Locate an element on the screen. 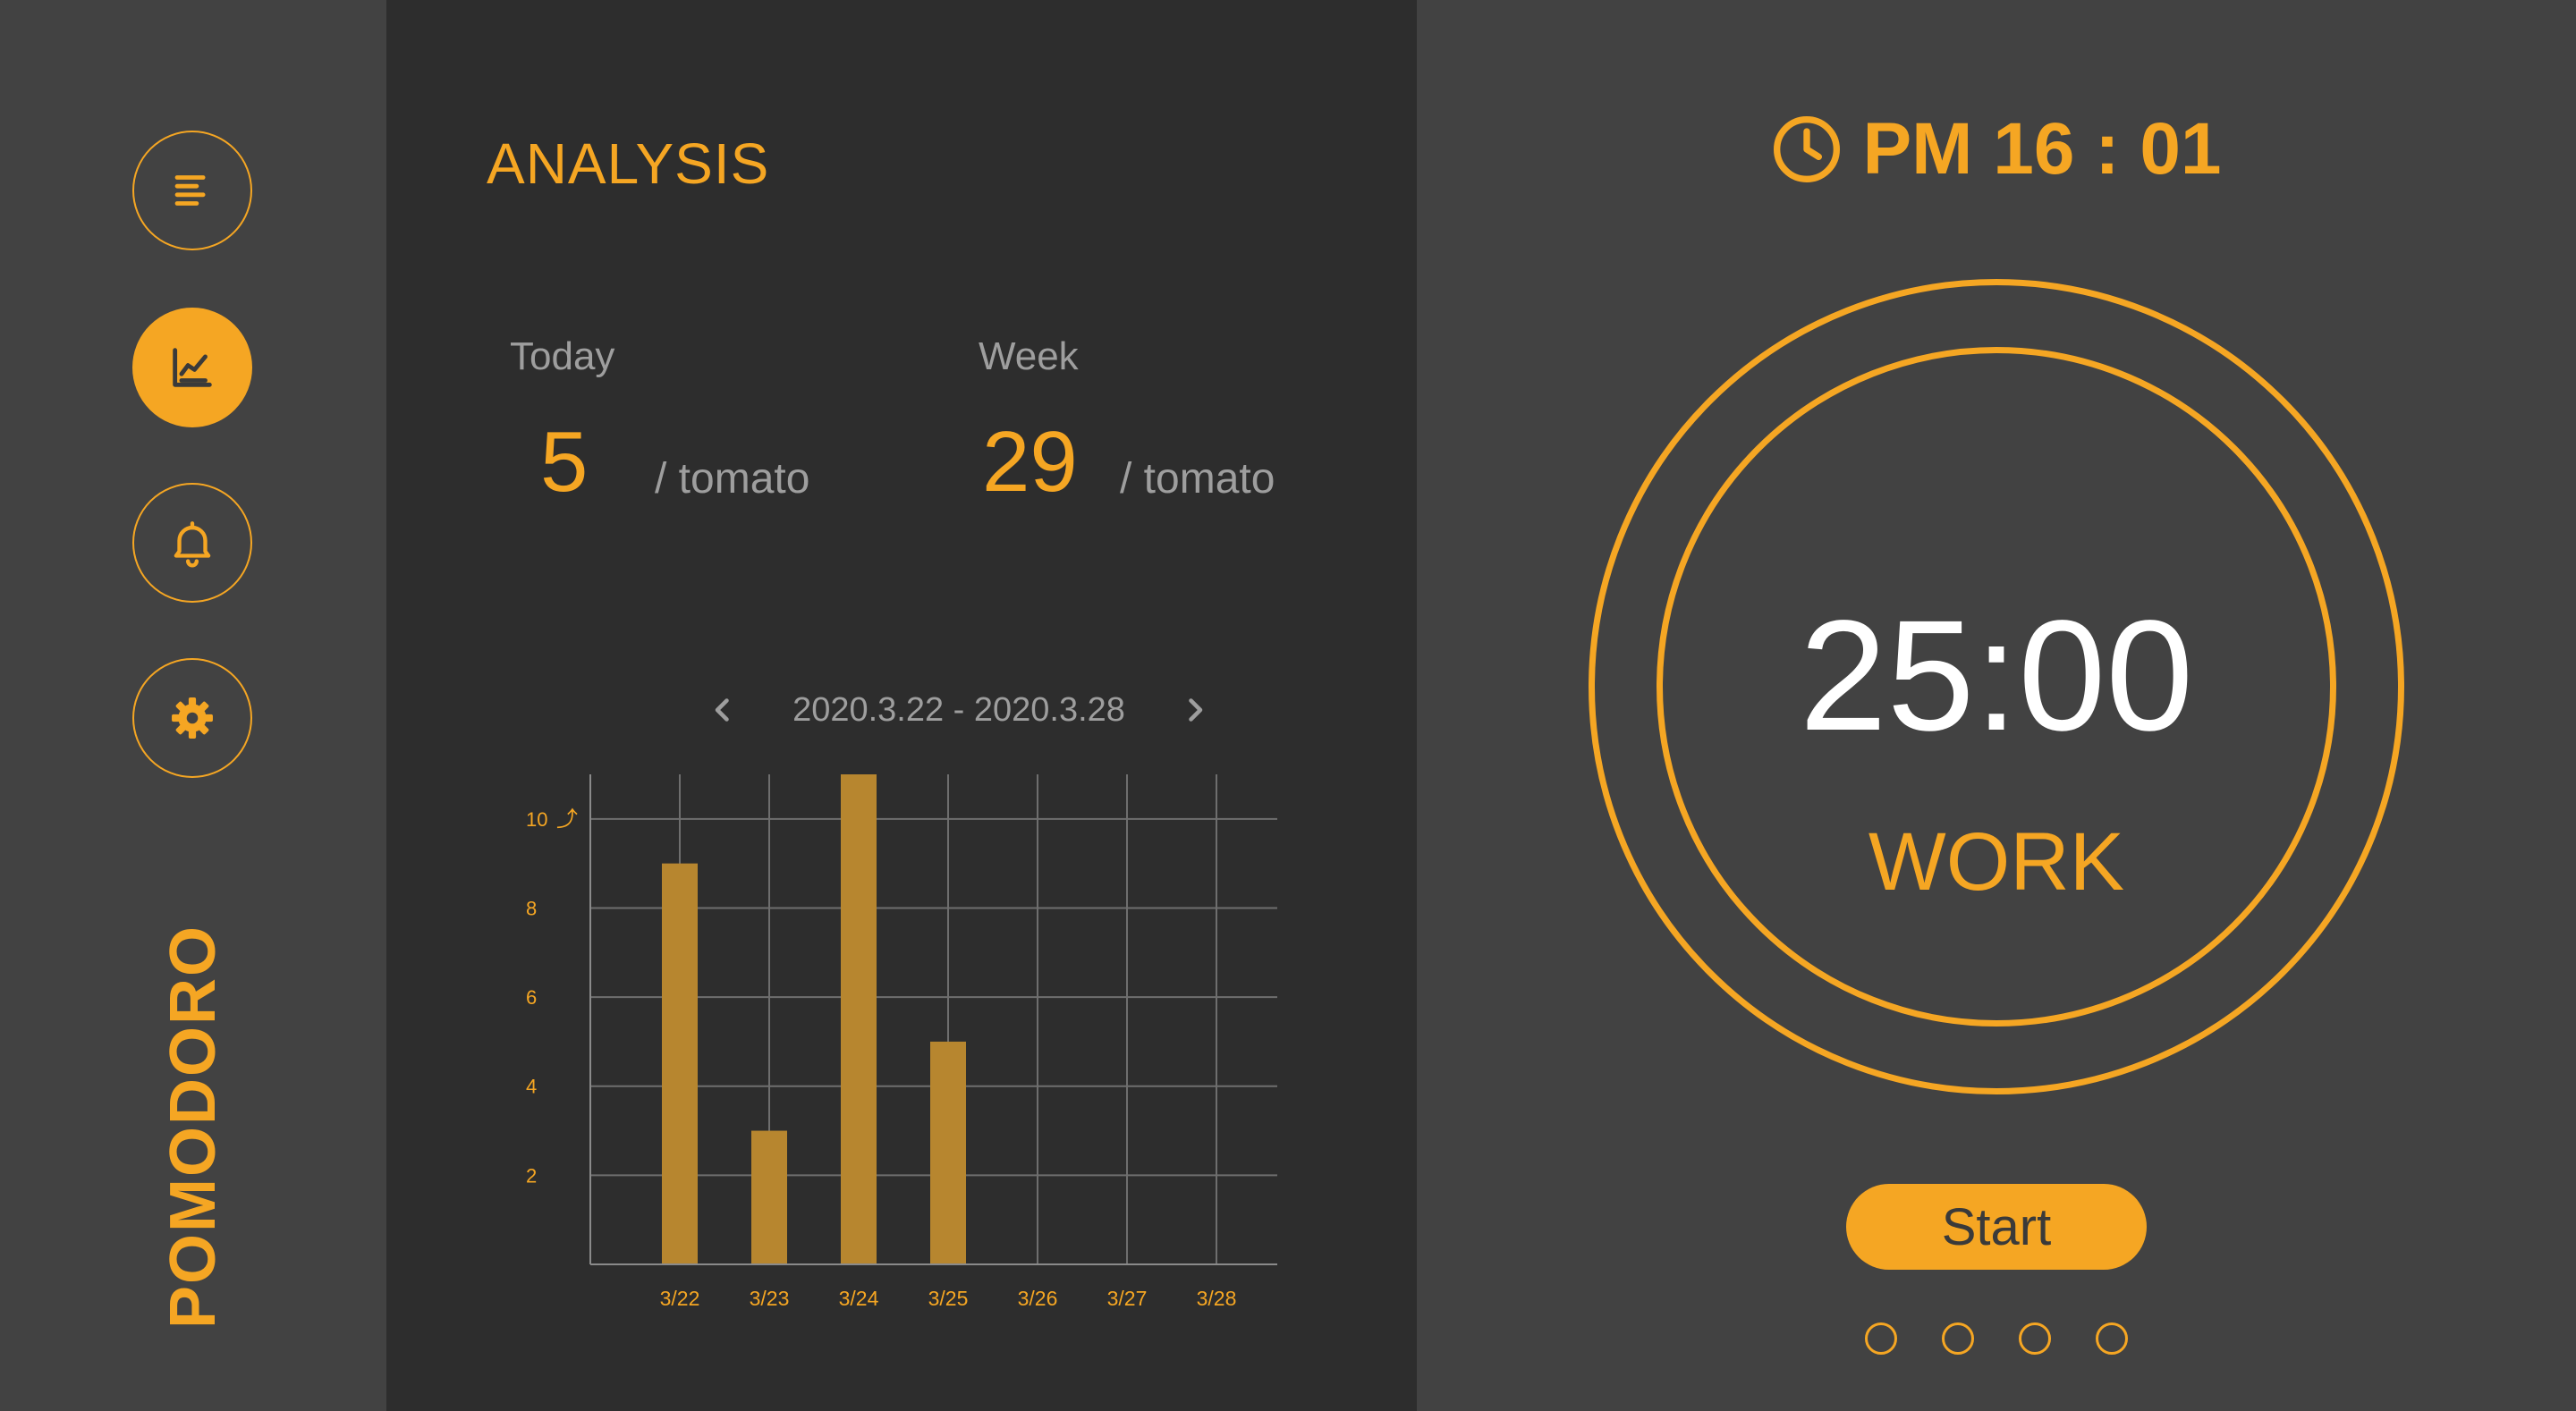 This screenshot has width=2576, height=1411. x-tick-label: 3/28 is located at coordinates (1217, 1298).